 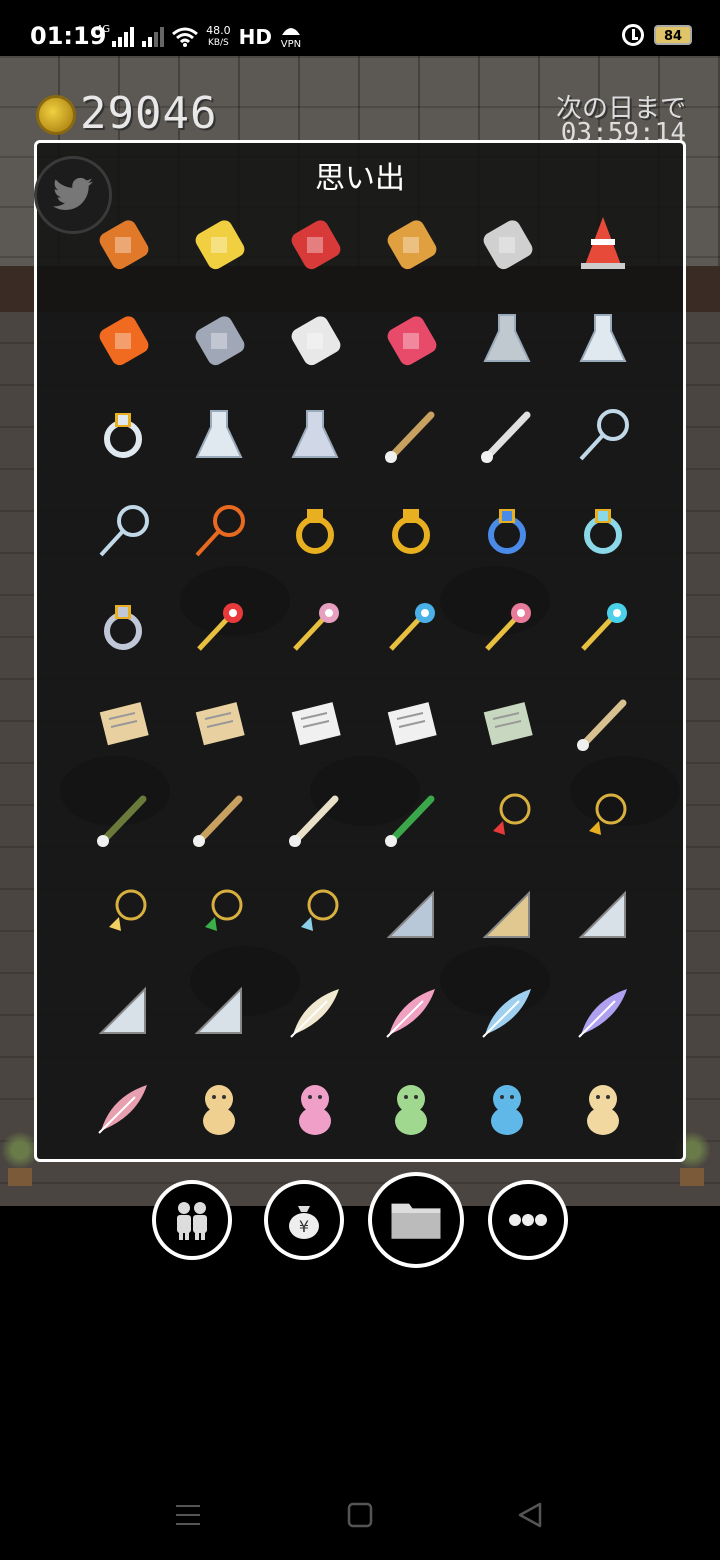 I want to click on round-flask-icon, so click(x=219, y=434).